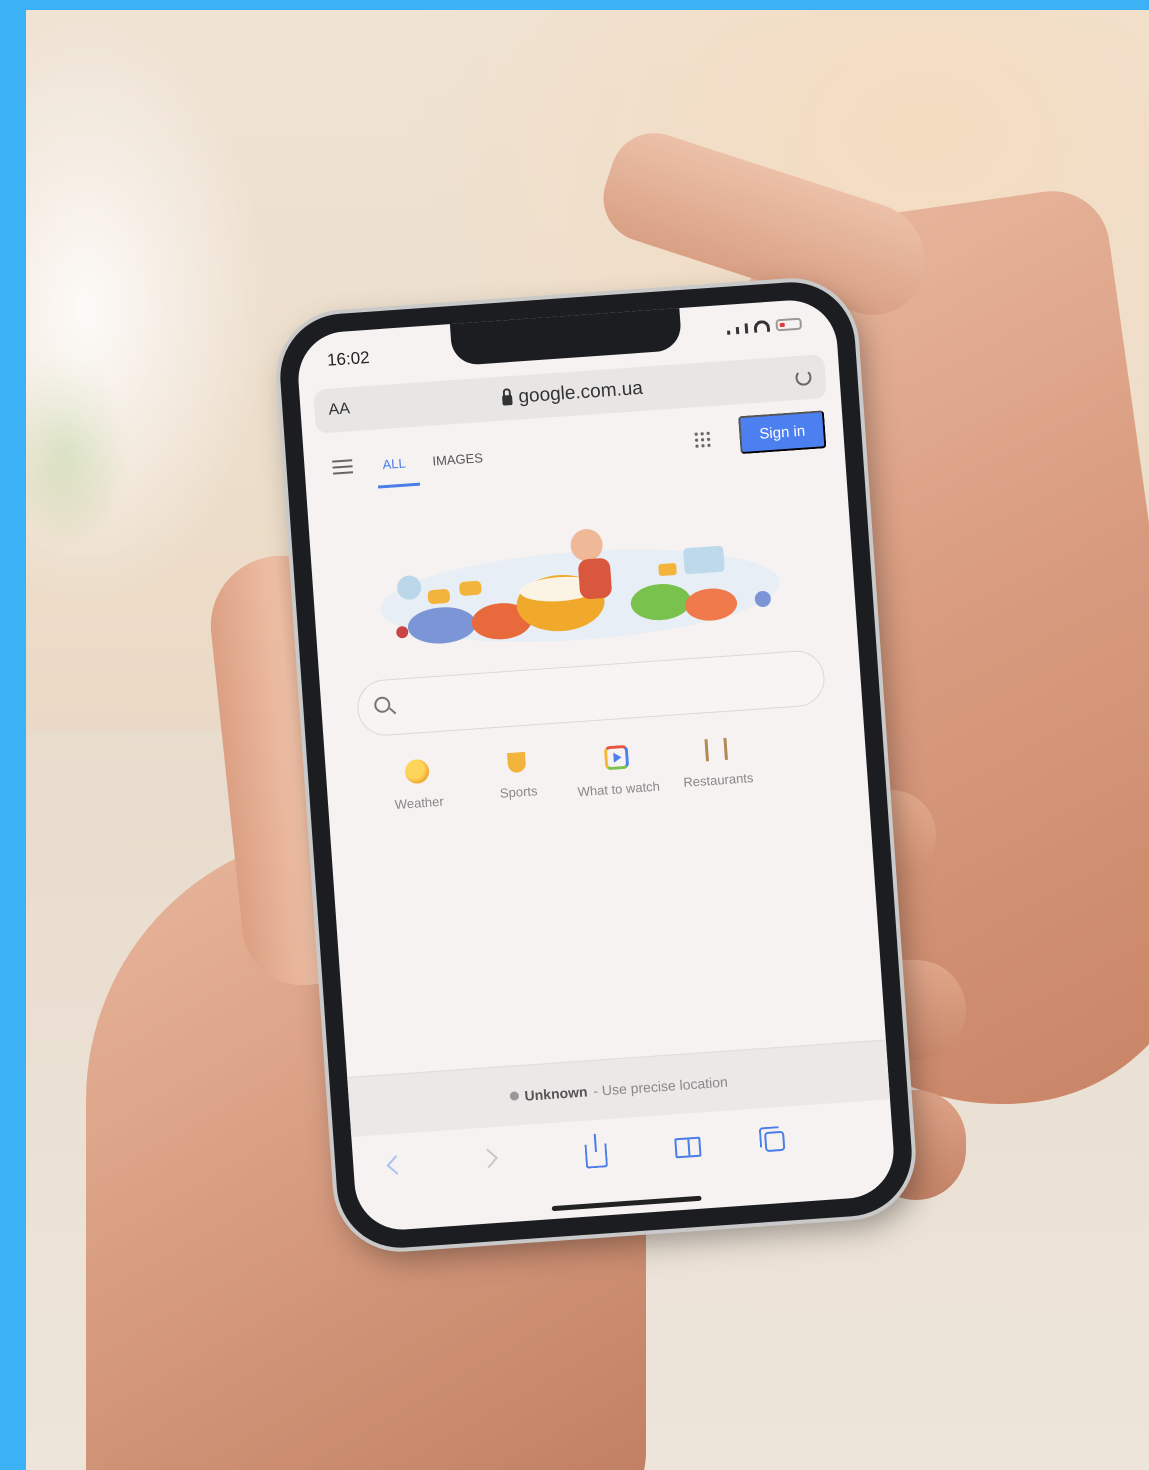 This screenshot has height=1470, width=1149. What do you see at coordinates (339, 409) in the screenshot?
I see `text-size-button: AA` at bounding box center [339, 409].